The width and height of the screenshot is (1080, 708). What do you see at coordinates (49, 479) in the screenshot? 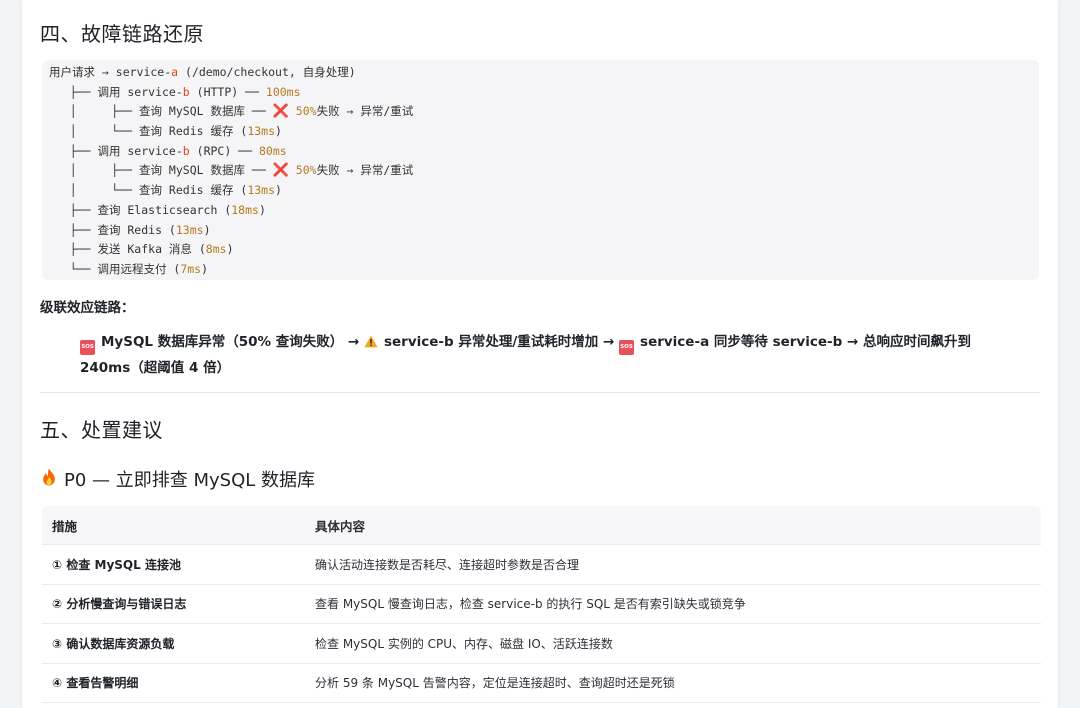
I see `fire-icon` at bounding box center [49, 479].